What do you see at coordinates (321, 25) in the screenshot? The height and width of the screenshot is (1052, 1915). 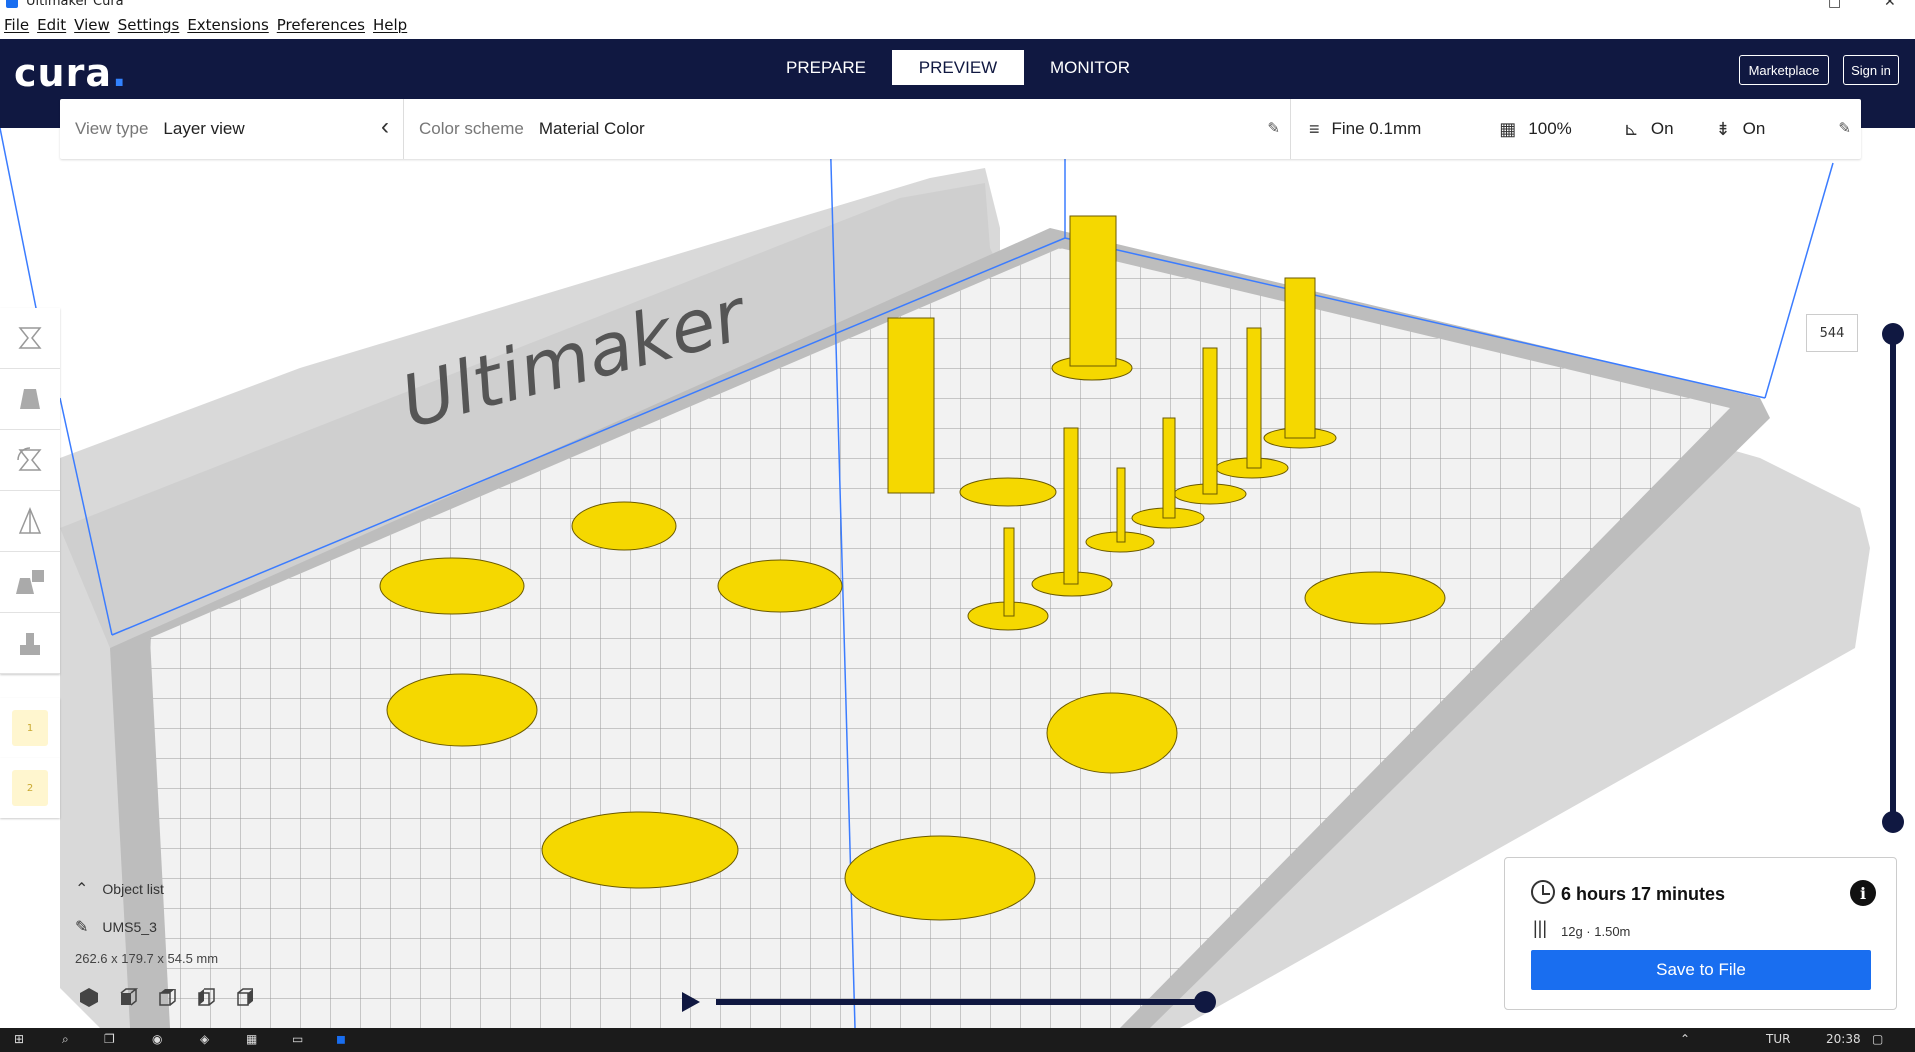 I see `menu-preferences: Preferences` at bounding box center [321, 25].